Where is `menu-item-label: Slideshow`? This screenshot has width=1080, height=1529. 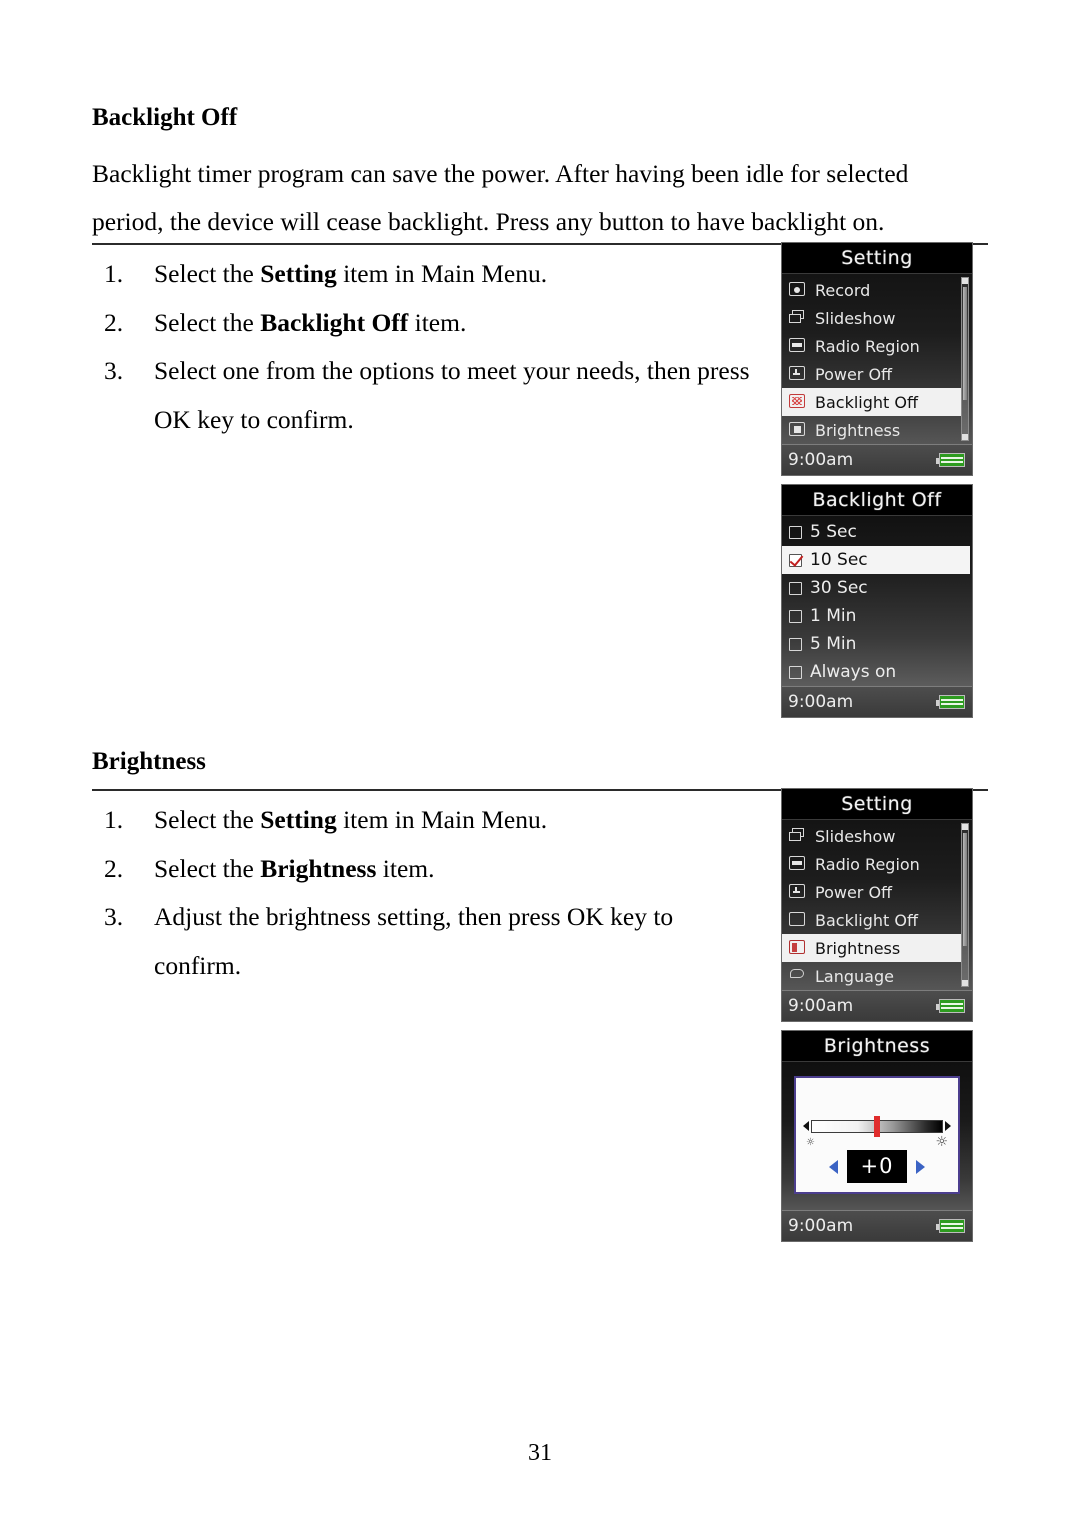
menu-item-label: Slideshow is located at coordinates (855, 836).